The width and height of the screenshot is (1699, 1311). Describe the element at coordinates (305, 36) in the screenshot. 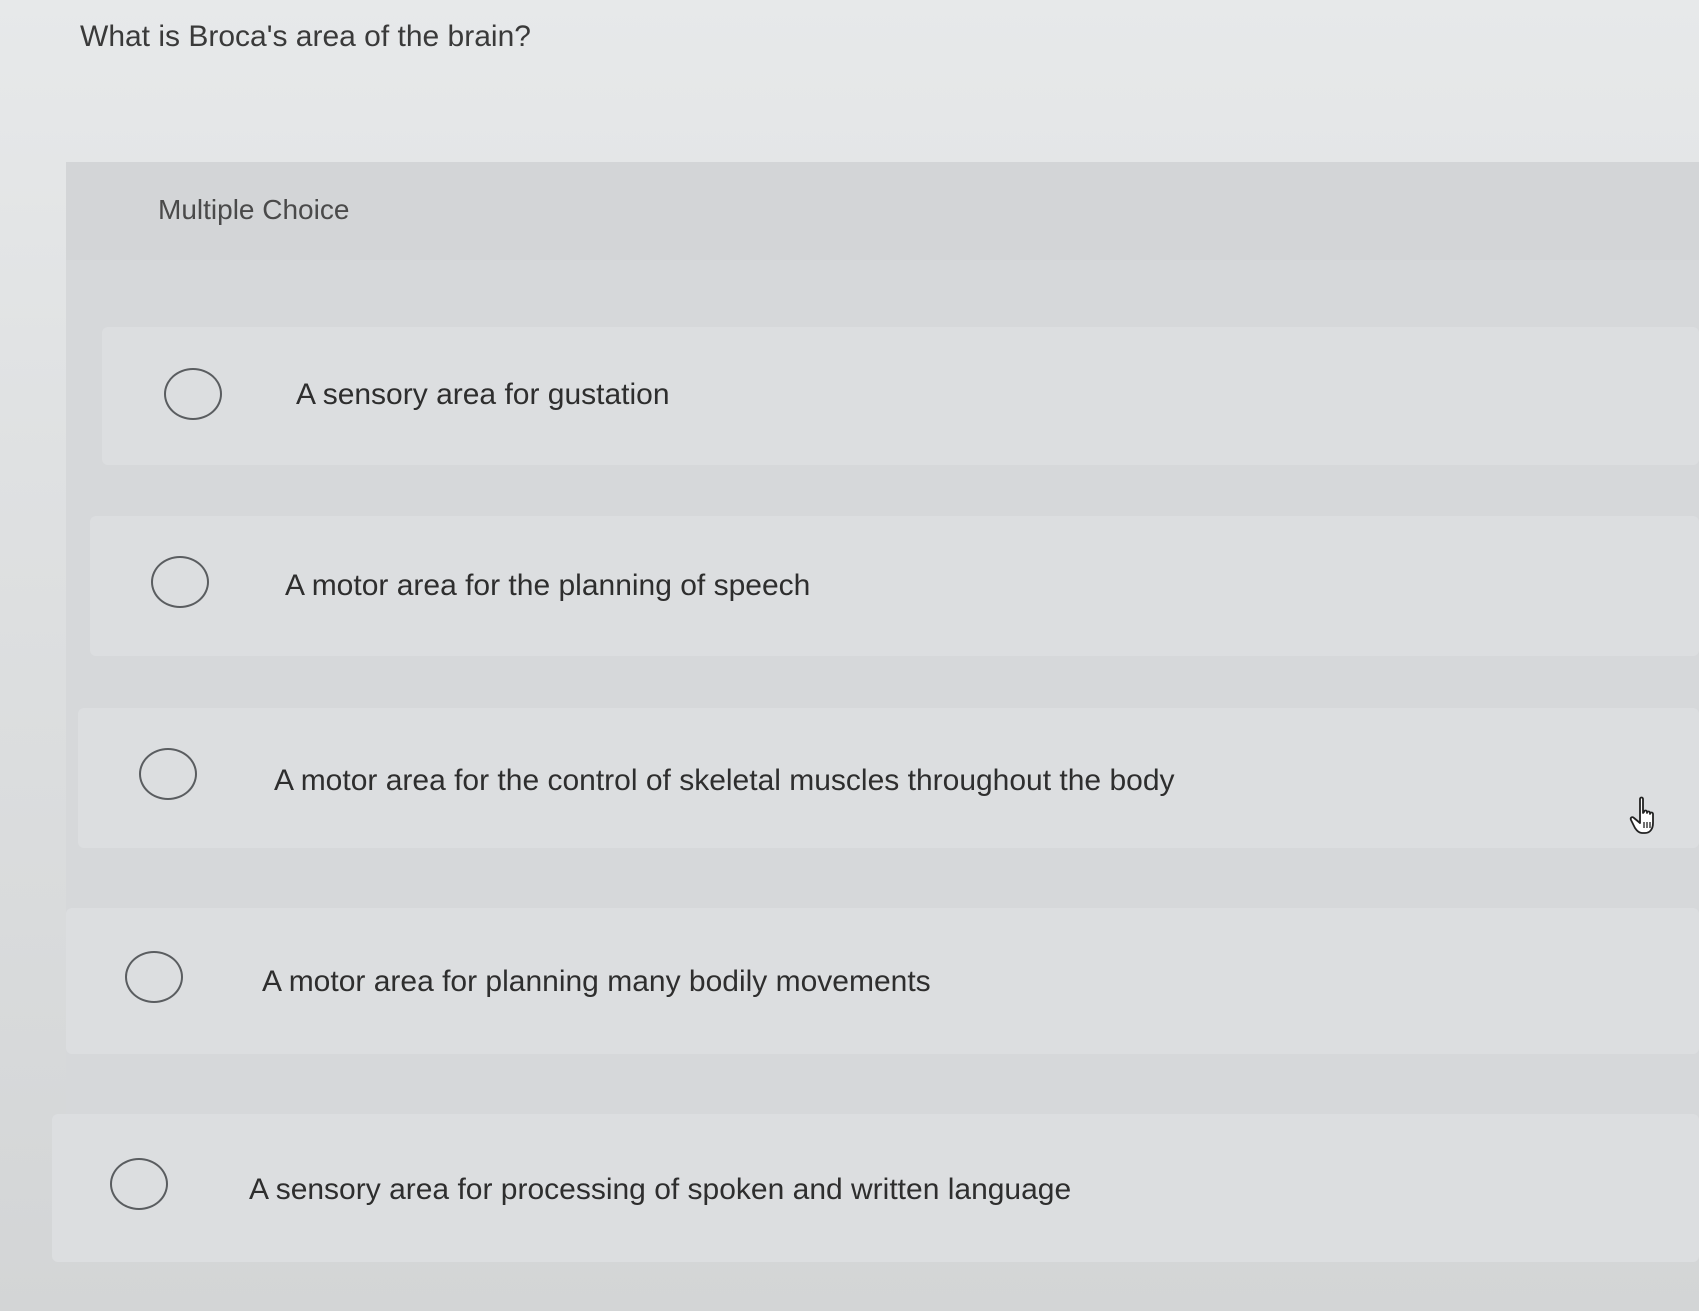

I see `question-text: What is Broca's area of the brain?` at that location.